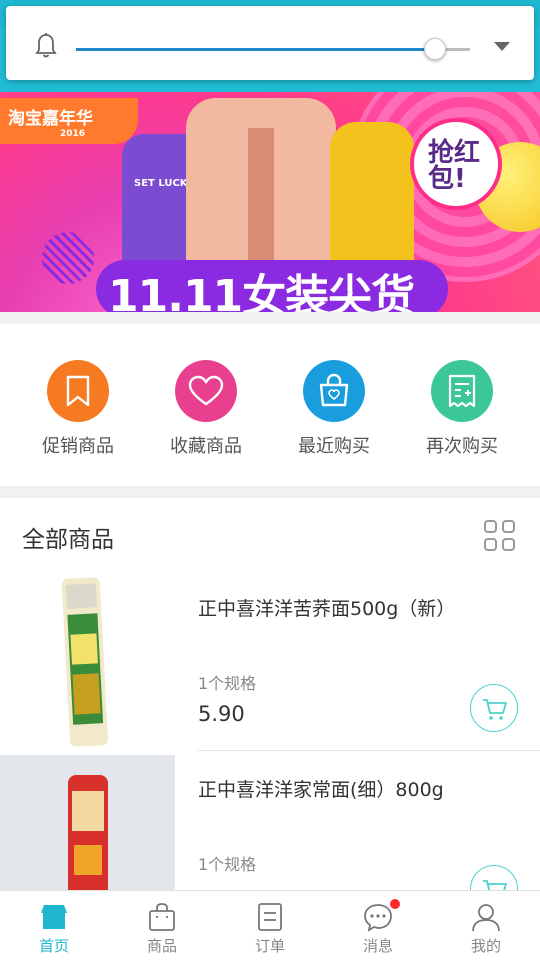 This screenshot has width=540, height=960. I want to click on bookmark-icon, so click(78, 391).